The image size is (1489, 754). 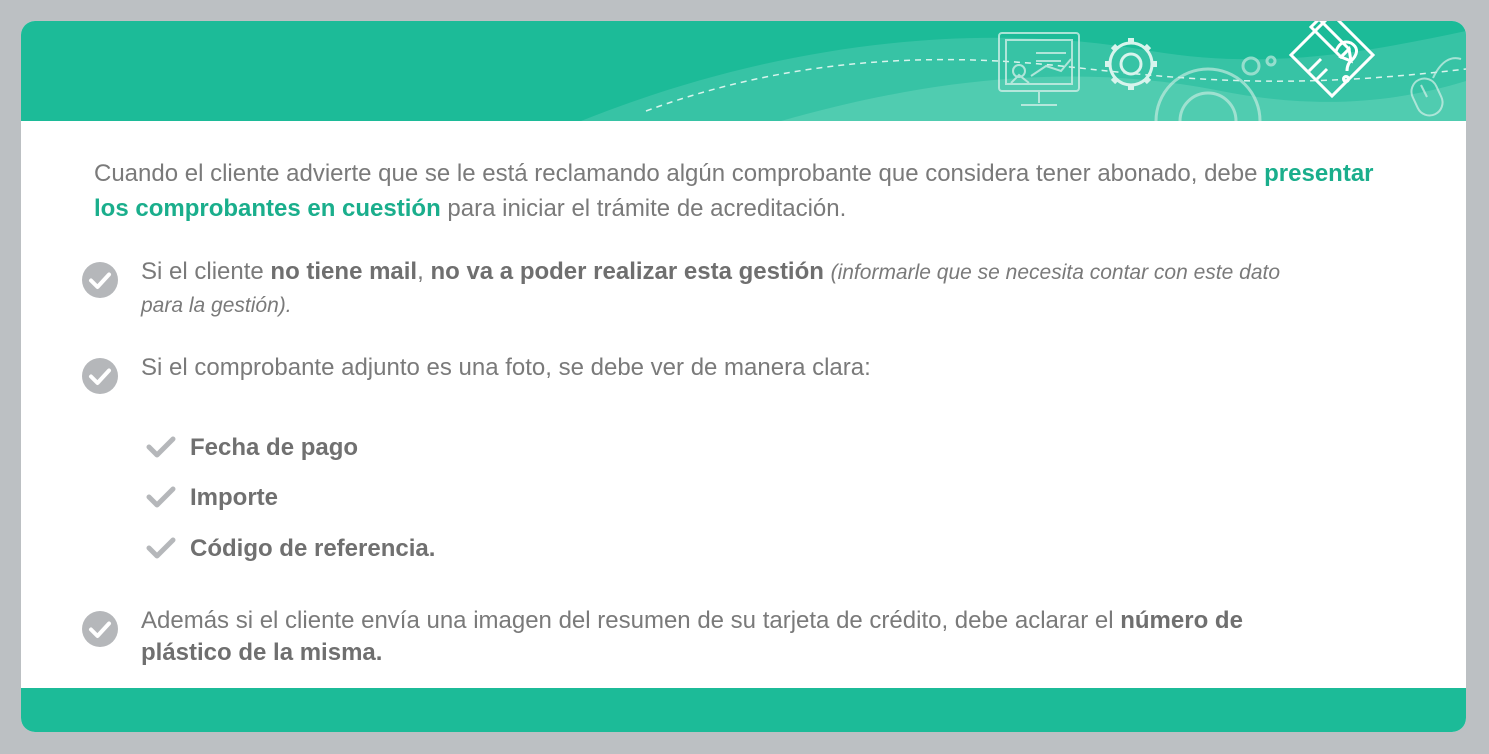 What do you see at coordinates (1023, 71) in the screenshot?
I see `header-decoration` at bounding box center [1023, 71].